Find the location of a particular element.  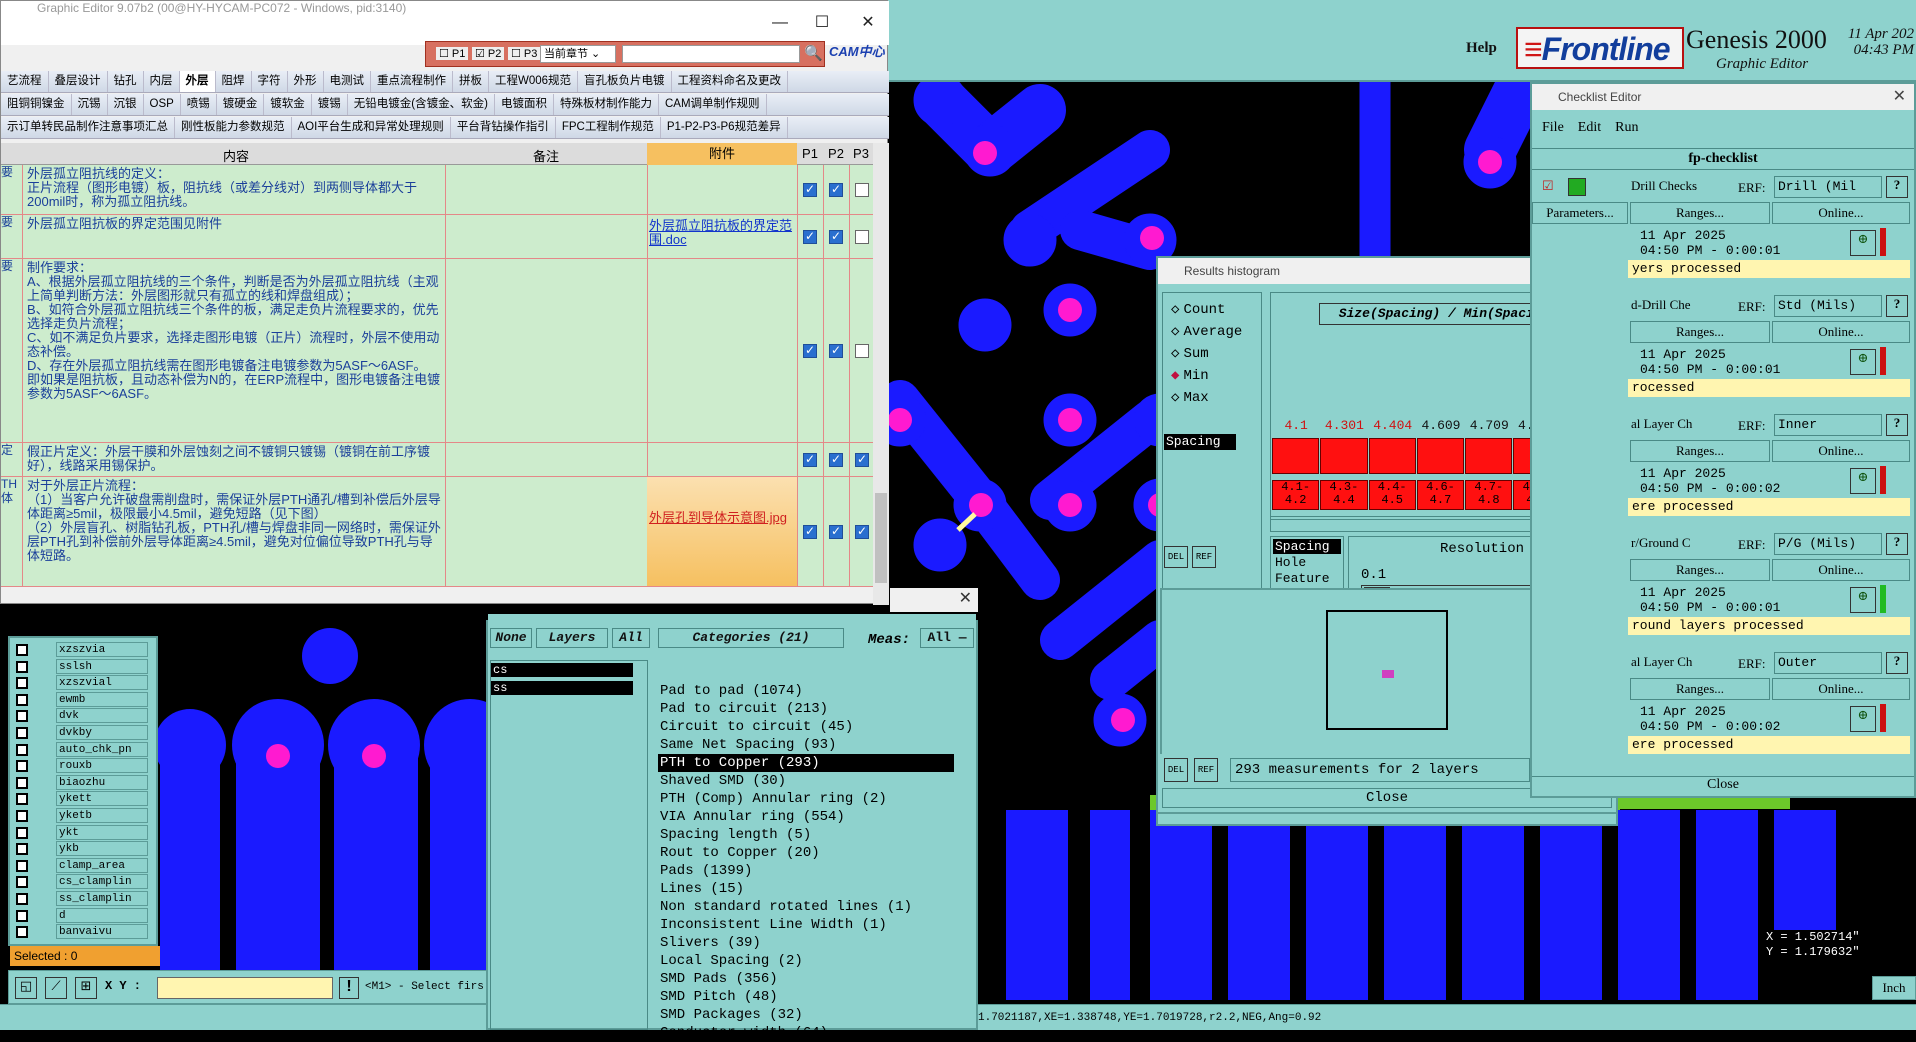

mode-max-radio: Max is located at coordinates (1189, 397).